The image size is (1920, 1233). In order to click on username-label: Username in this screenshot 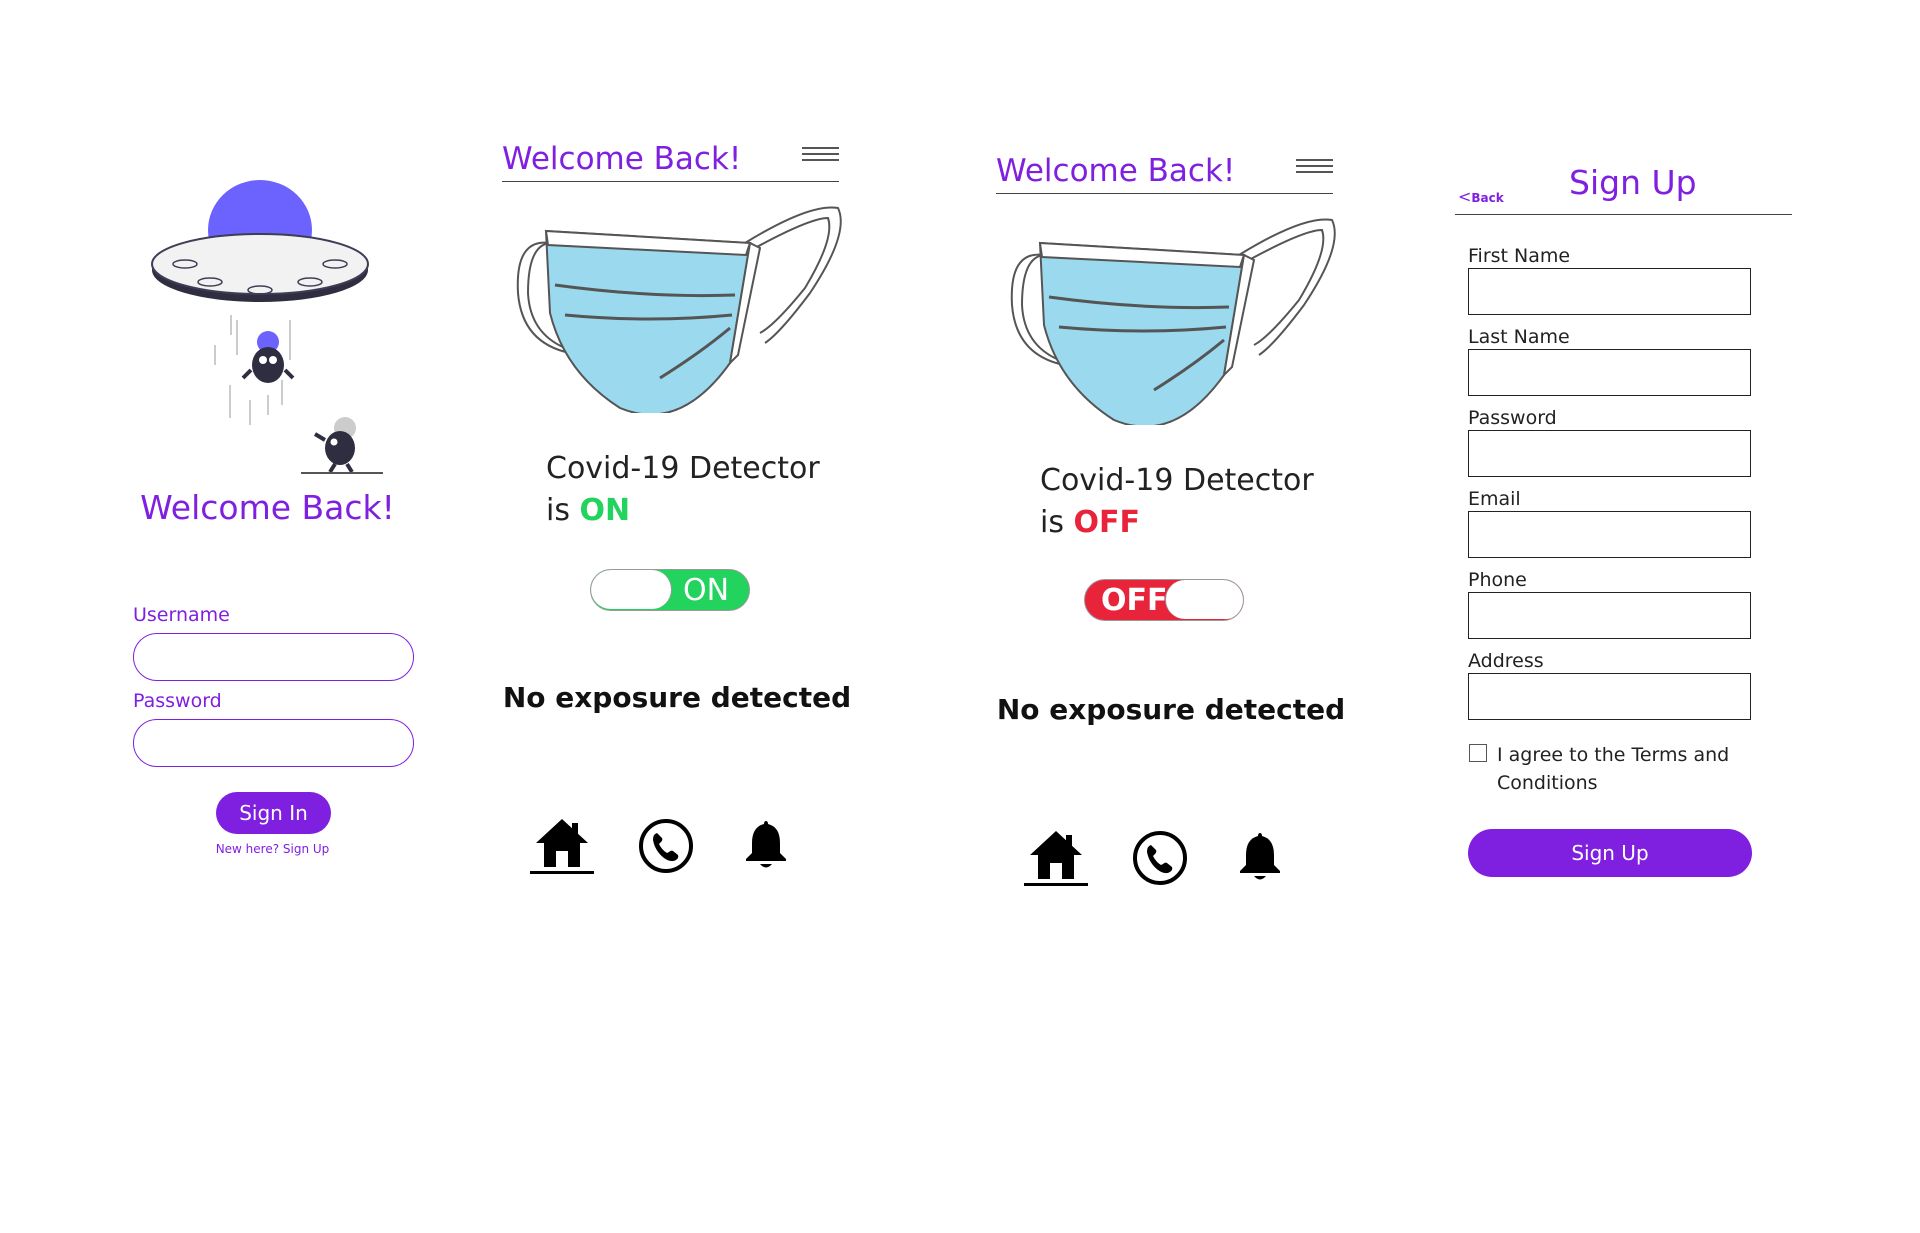, I will do `click(181, 615)`.